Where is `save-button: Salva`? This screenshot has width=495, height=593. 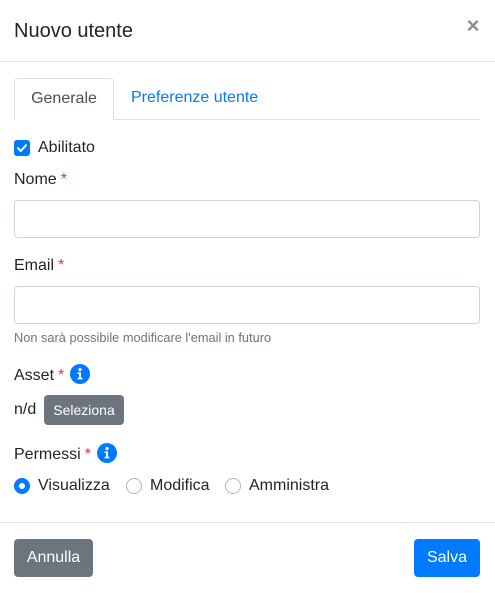
save-button: Salva is located at coordinates (447, 558).